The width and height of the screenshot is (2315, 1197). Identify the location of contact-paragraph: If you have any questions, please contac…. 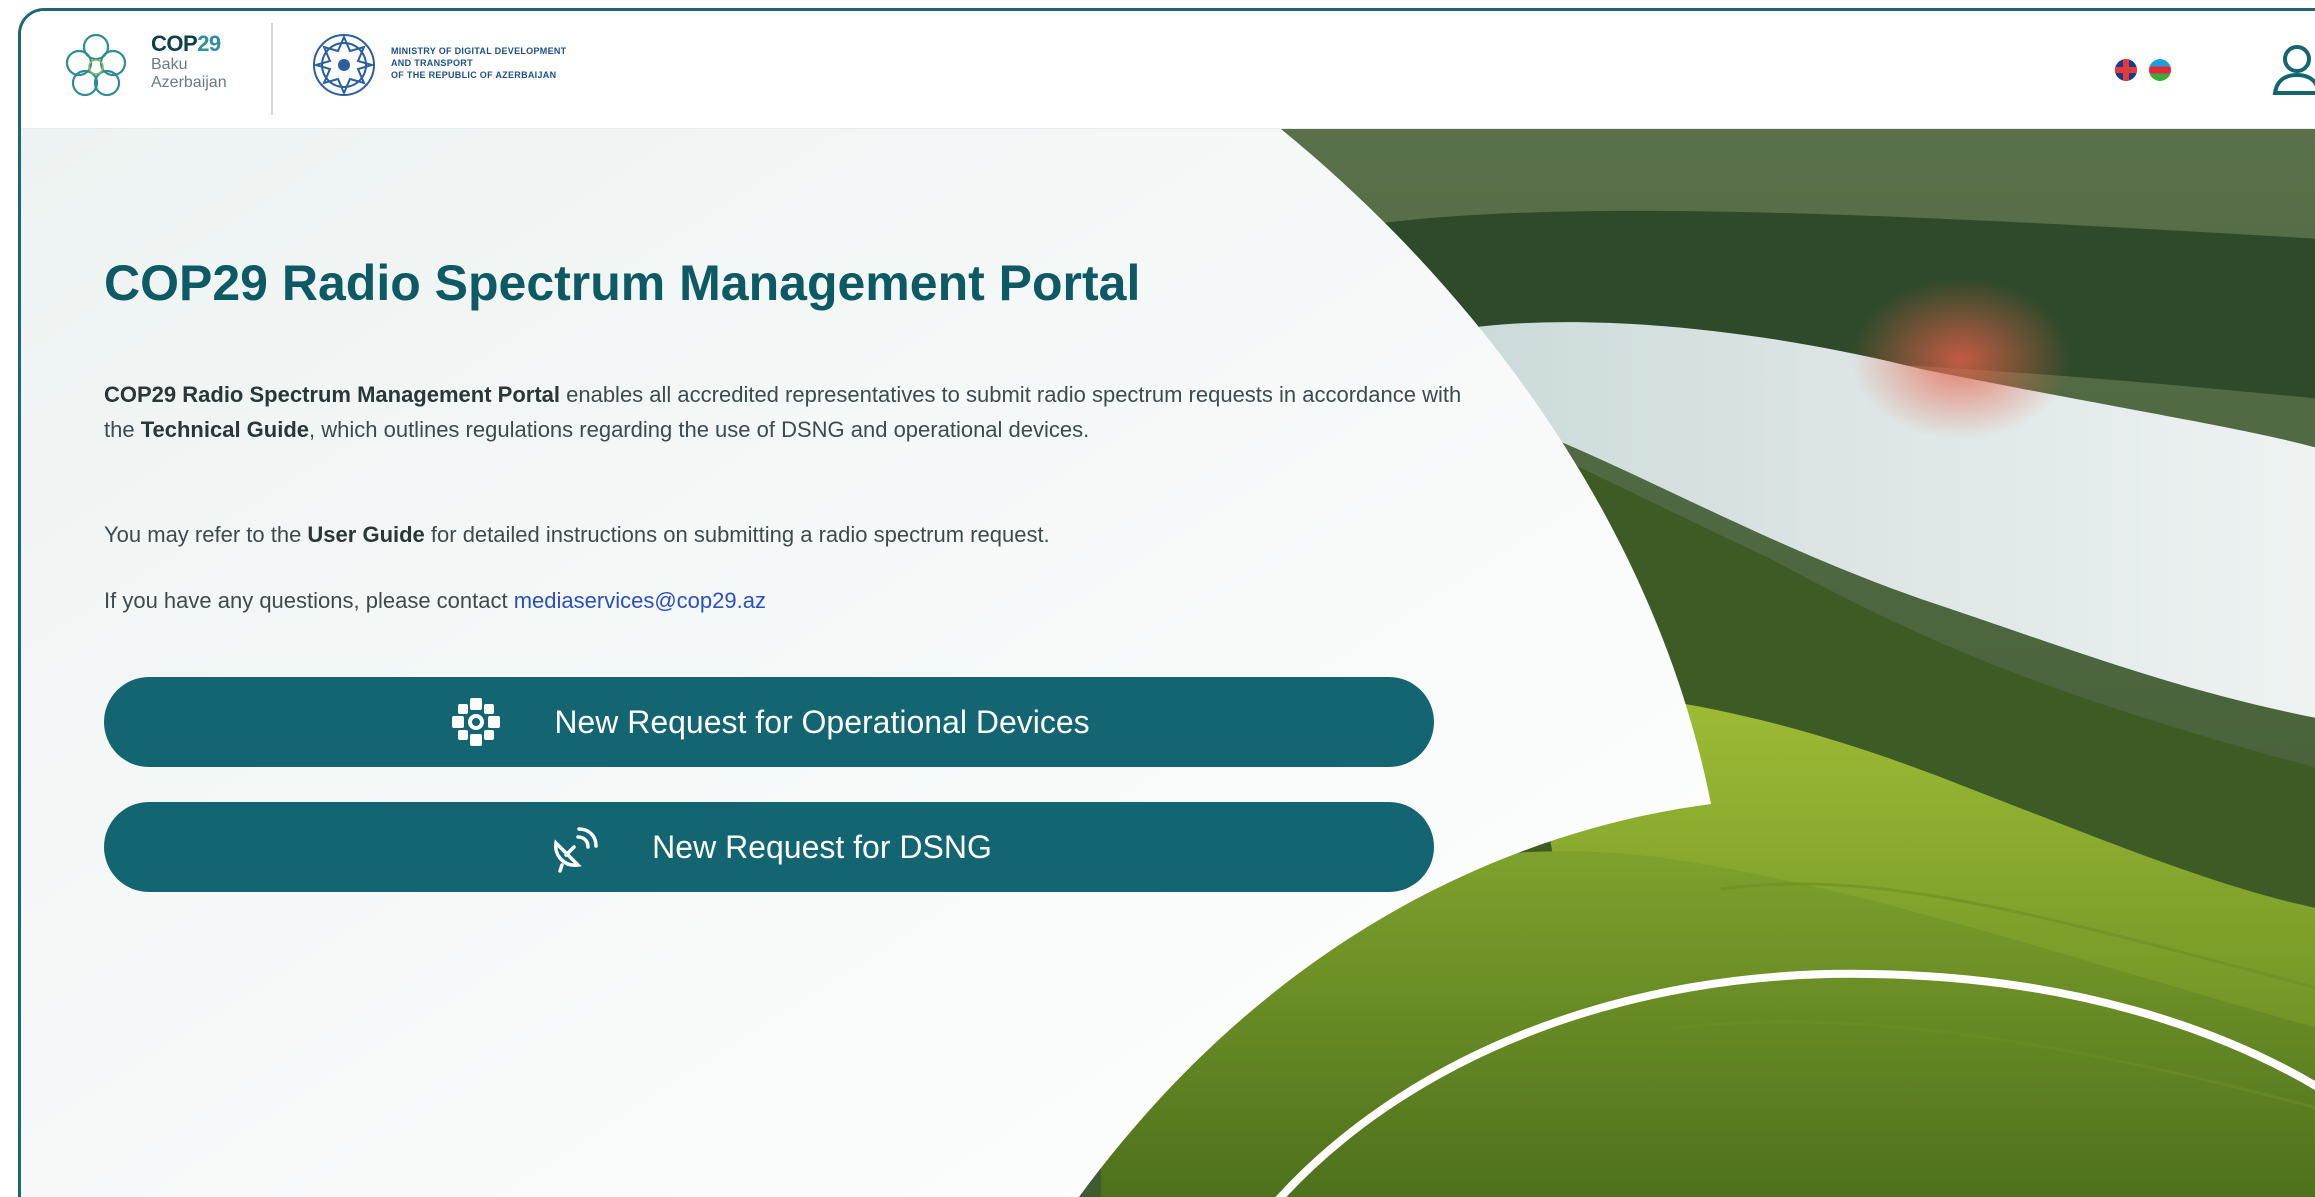
(789, 600).